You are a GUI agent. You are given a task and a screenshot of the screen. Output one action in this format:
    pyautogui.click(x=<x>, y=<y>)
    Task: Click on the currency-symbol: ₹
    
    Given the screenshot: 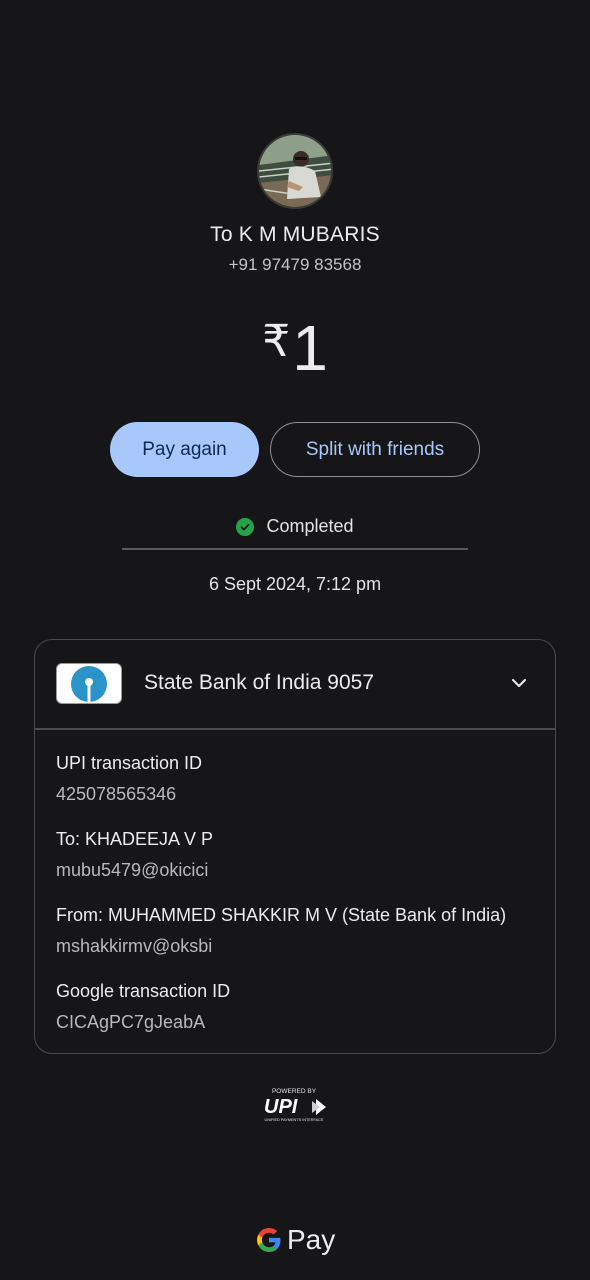 What is the action you would take?
    pyautogui.click(x=276, y=341)
    